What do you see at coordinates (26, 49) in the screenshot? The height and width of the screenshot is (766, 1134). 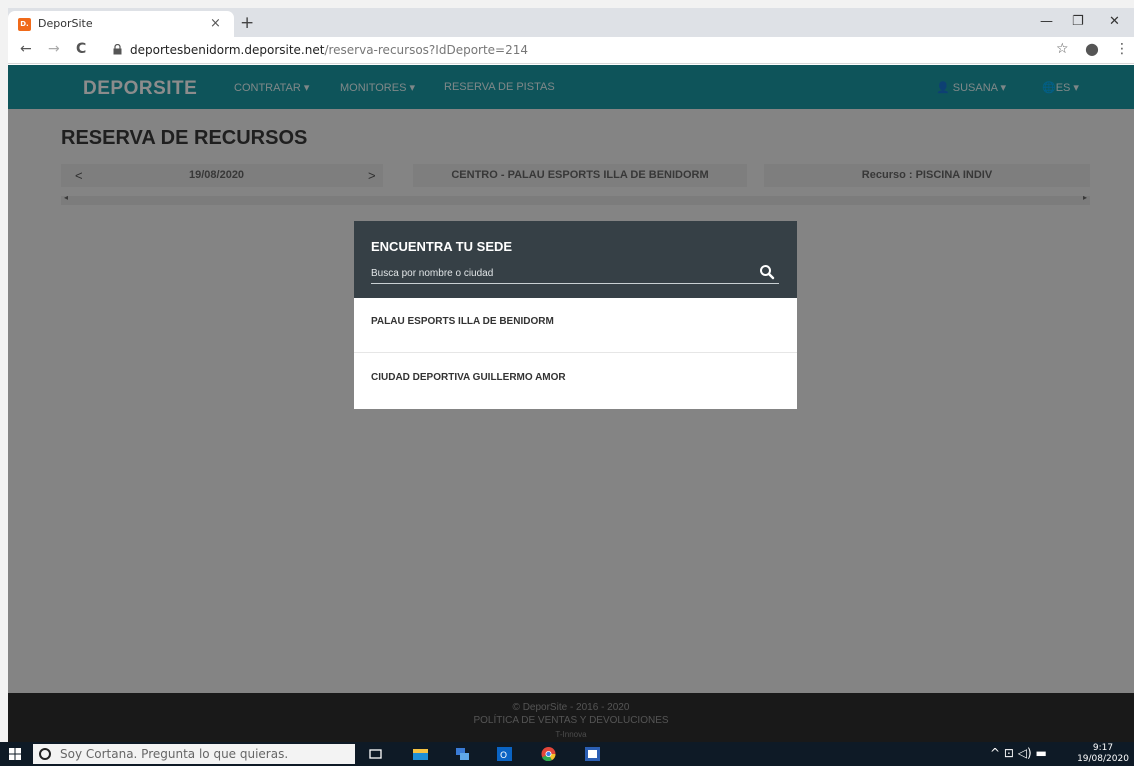 I see `back-button: ←` at bounding box center [26, 49].